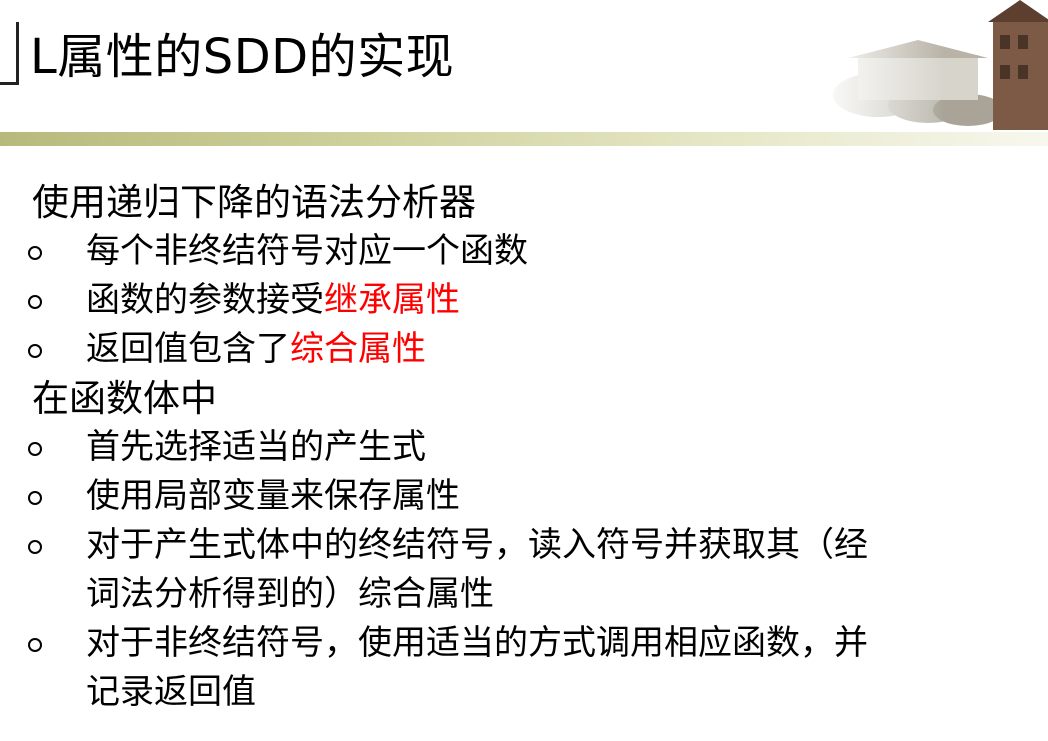 This screenshot has height=741, width=1048. What do you see at coordinates (524, 349) in the screenshot?
I see `list-item: 返回值包含了综合属性` at bounding box center [524, 349].